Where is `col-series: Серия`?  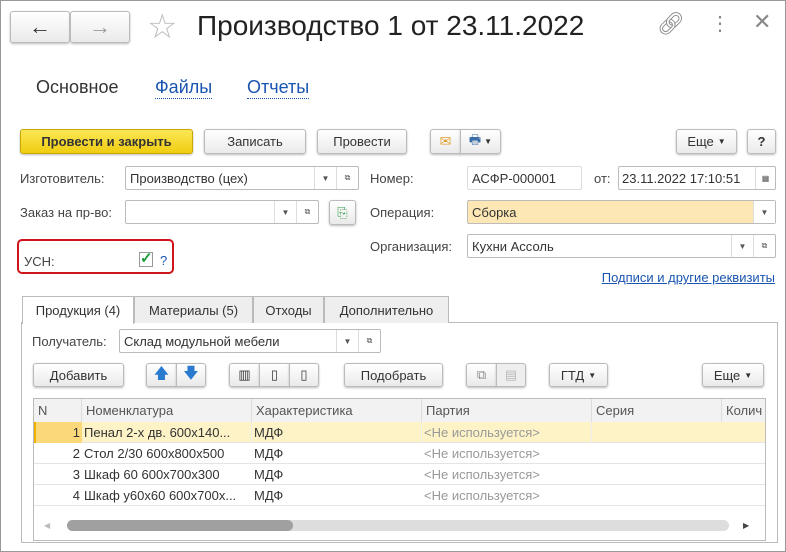 col-series: Серия is located at coordinates (657, 410).